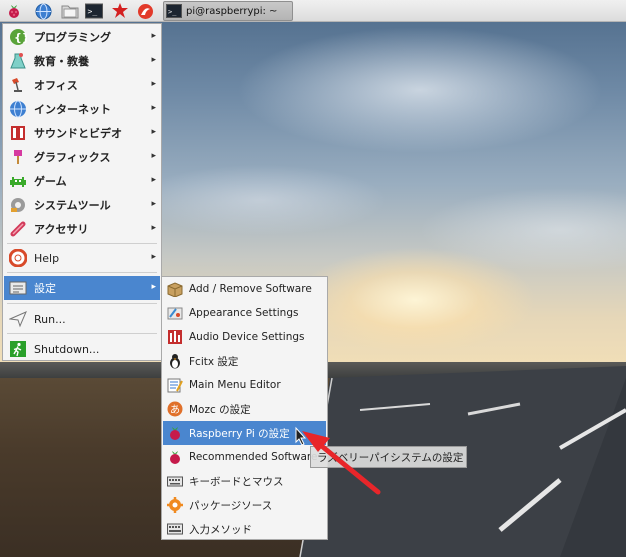 This screenshot has width=626, height=557. What do you see at coordinates (70, 11) in the screenshot?
I see `file-manager-icon` at bounding box center [70, 11].